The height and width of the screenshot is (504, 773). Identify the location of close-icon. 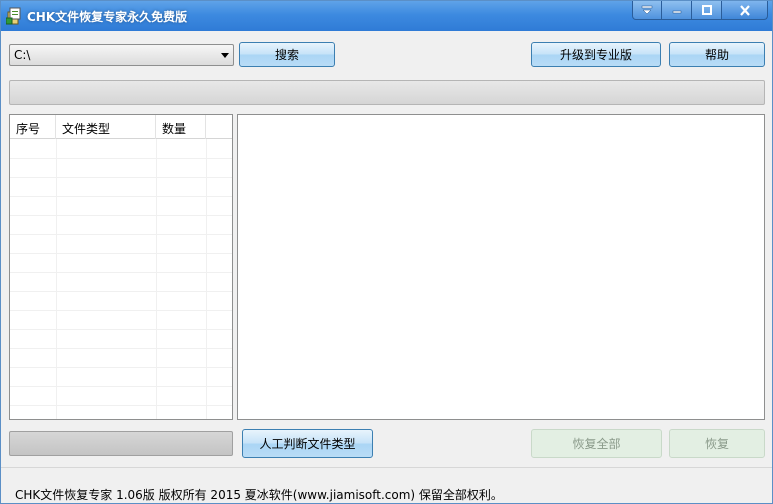
(744, 10).